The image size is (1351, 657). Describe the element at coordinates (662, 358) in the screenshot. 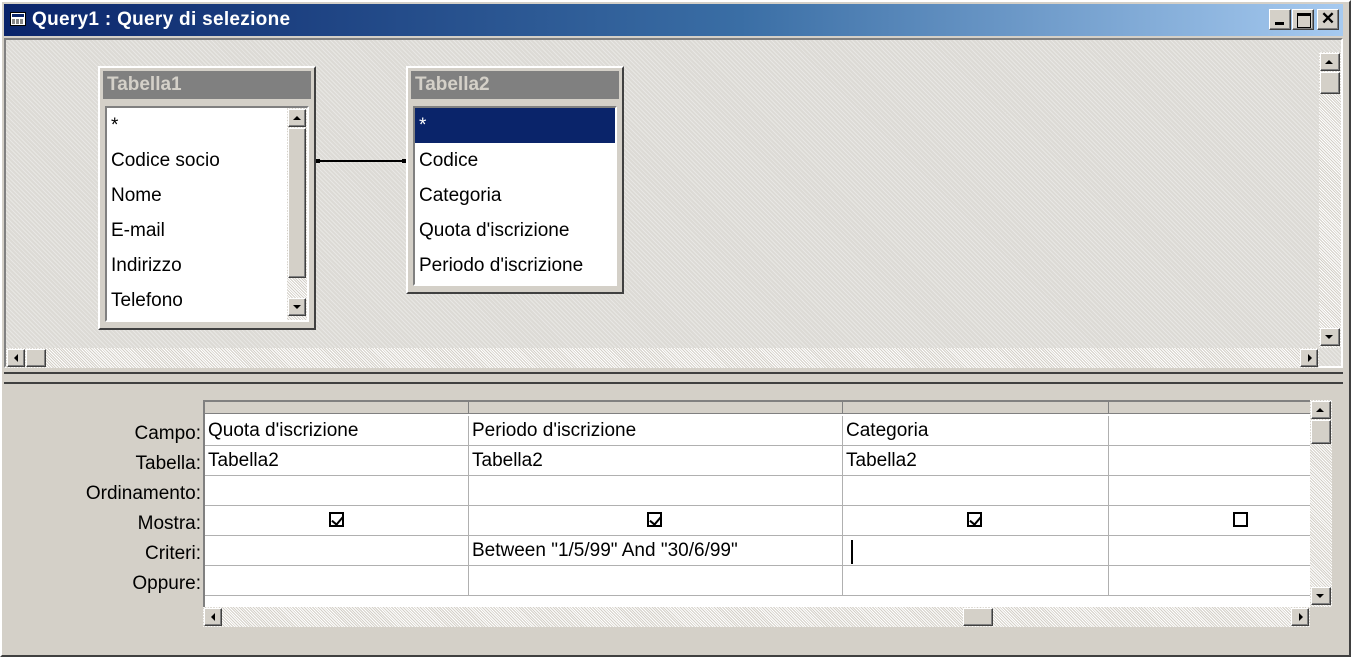

I see `diagram-horizontal-scrollbar` at that location.